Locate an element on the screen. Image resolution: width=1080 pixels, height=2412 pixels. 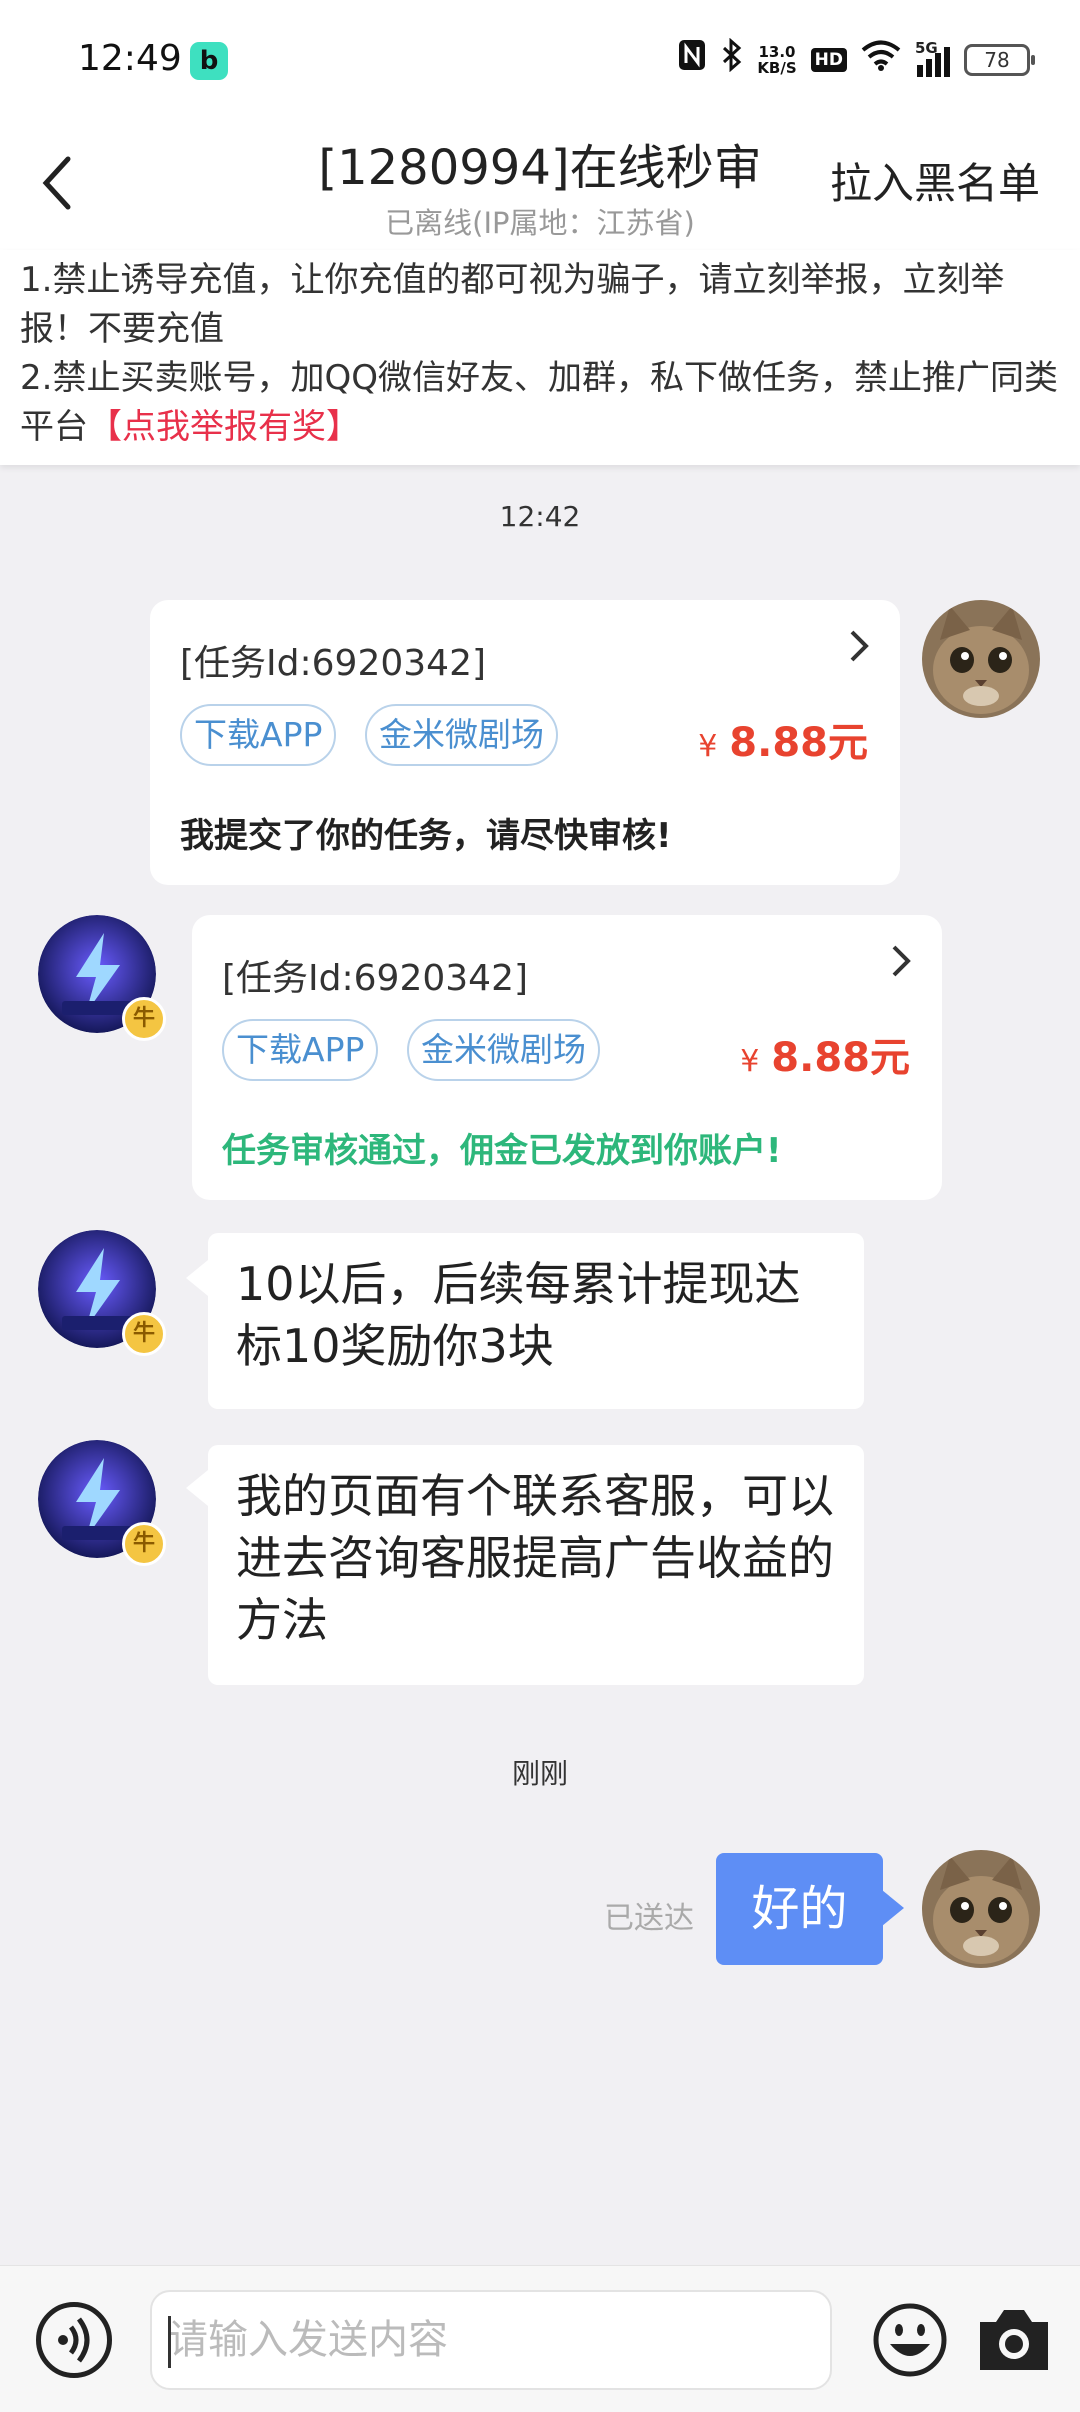
voice-icon is located at coordinates (74, 2340).